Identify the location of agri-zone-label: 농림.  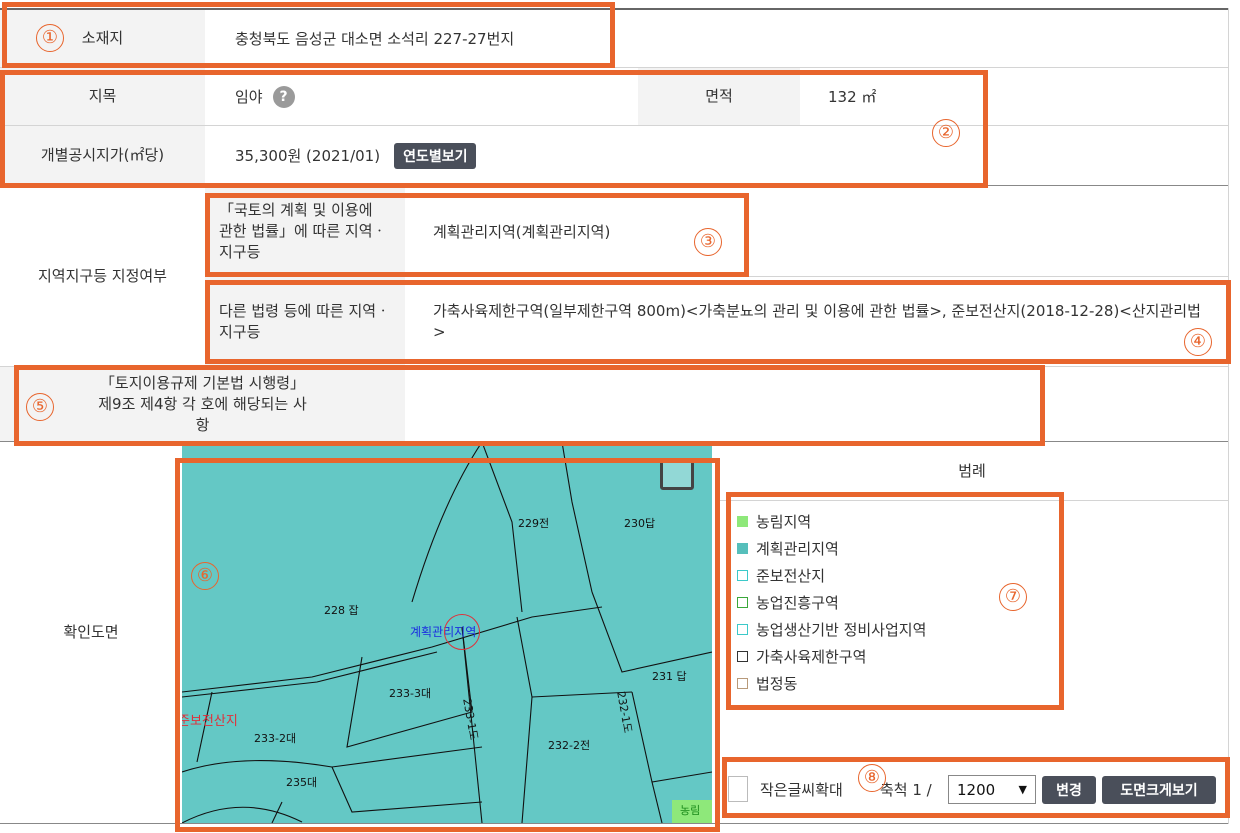
(690, 810).